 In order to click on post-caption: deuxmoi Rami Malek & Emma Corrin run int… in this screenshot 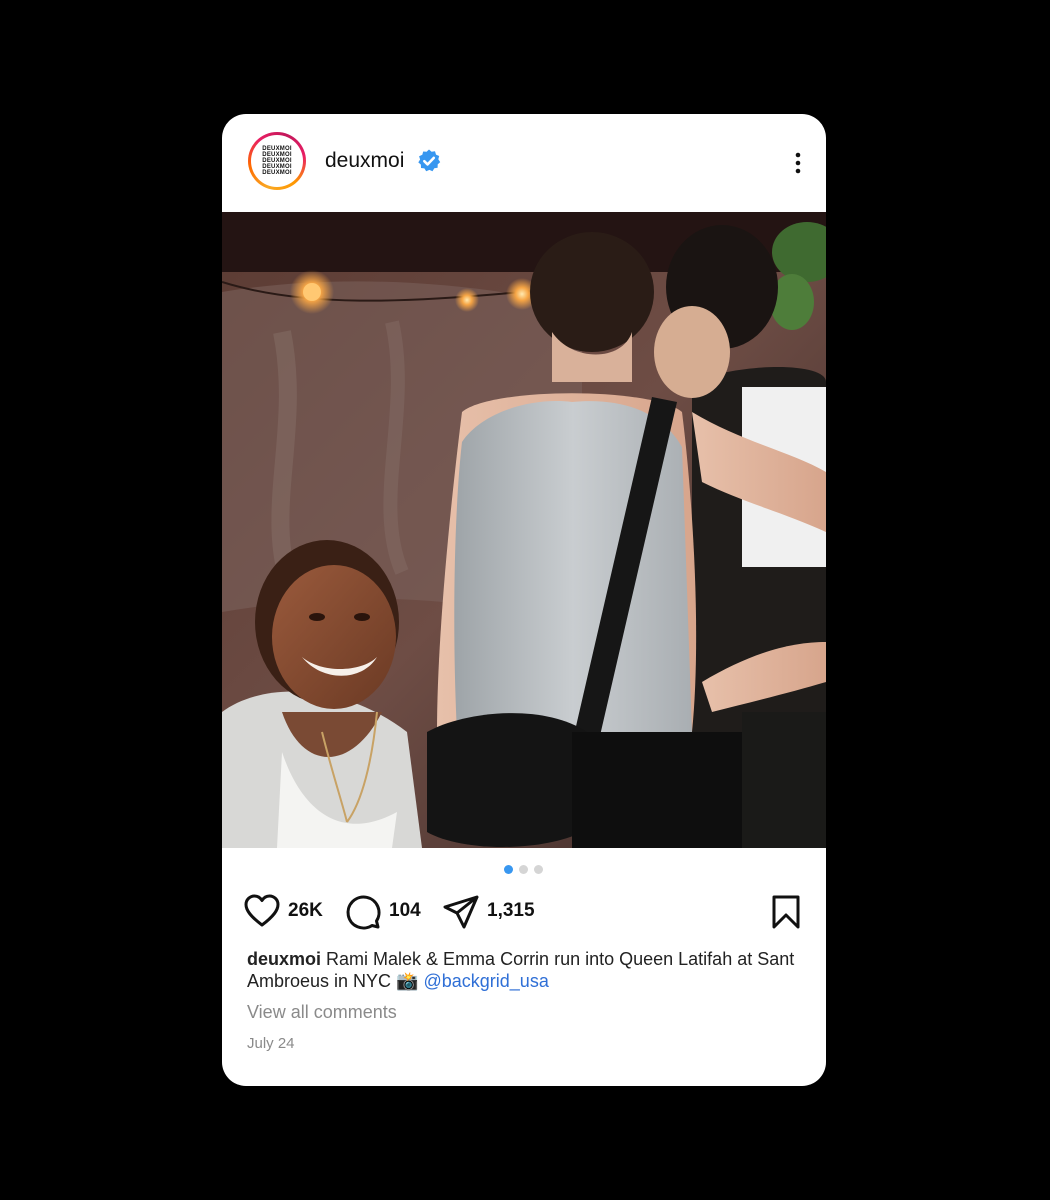, I will do `click(527, 970)`.